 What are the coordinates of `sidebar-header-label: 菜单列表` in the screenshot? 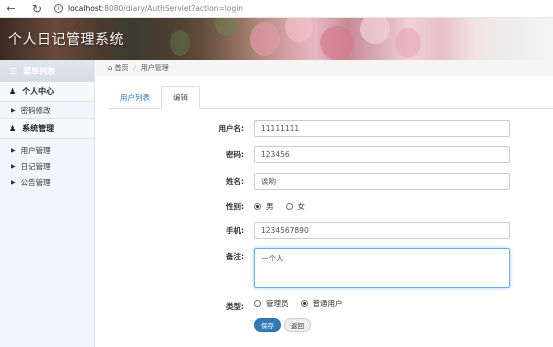 It's located at (39, 71).